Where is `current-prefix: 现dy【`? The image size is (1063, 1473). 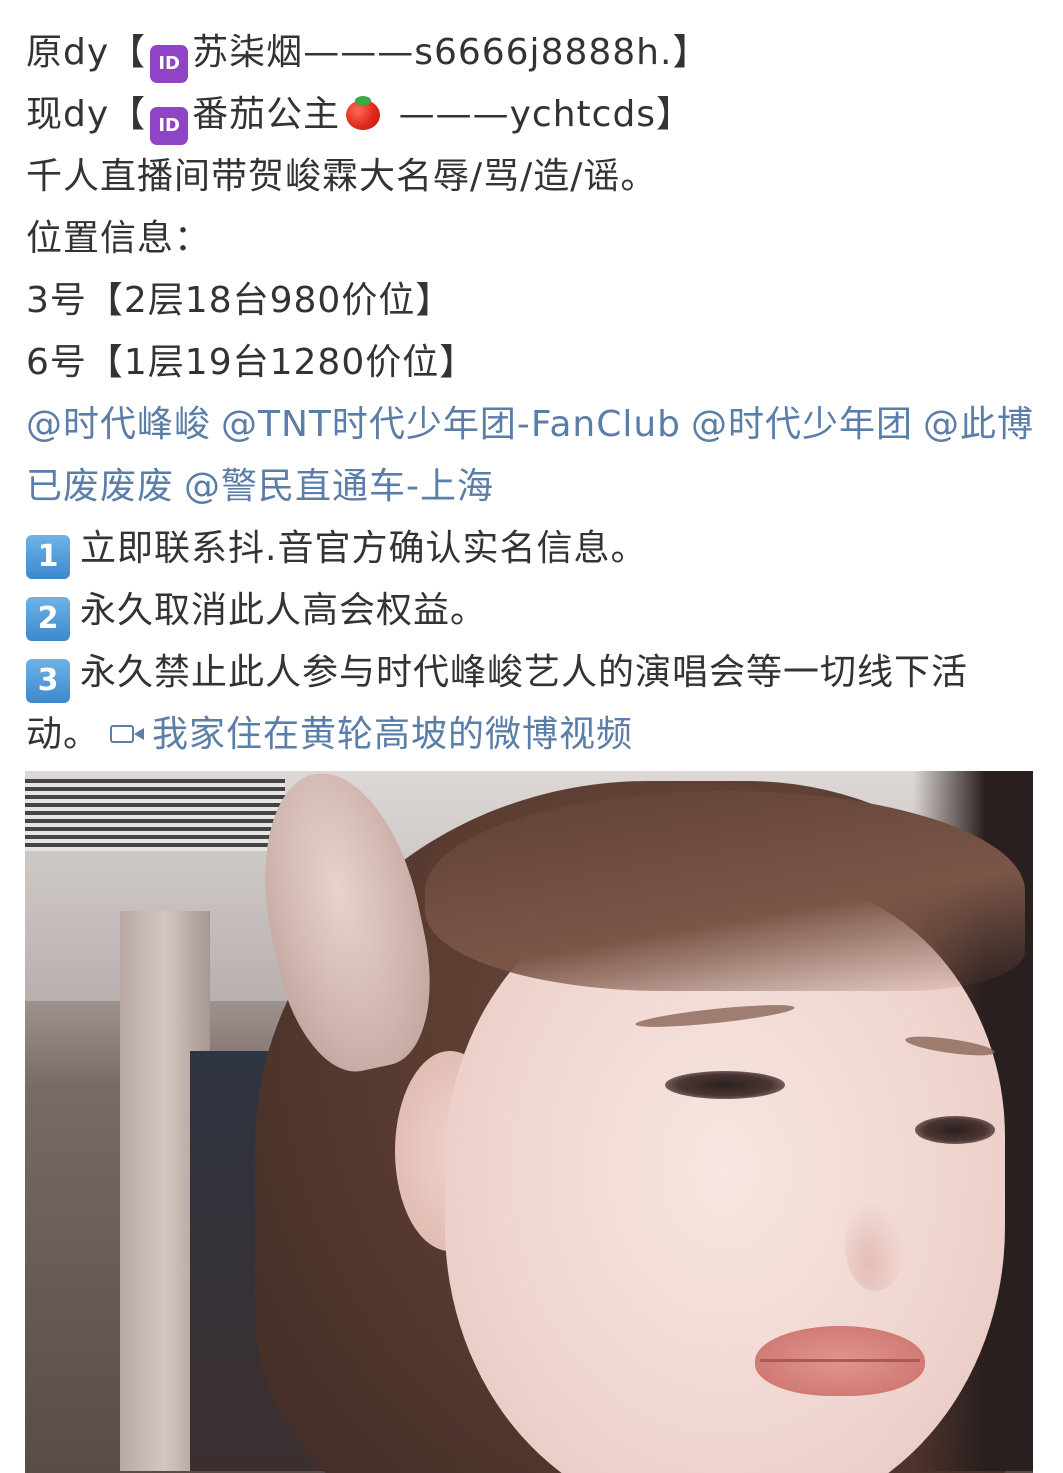
current-prefix: 现dy【 is located at coordinates (86, 114).